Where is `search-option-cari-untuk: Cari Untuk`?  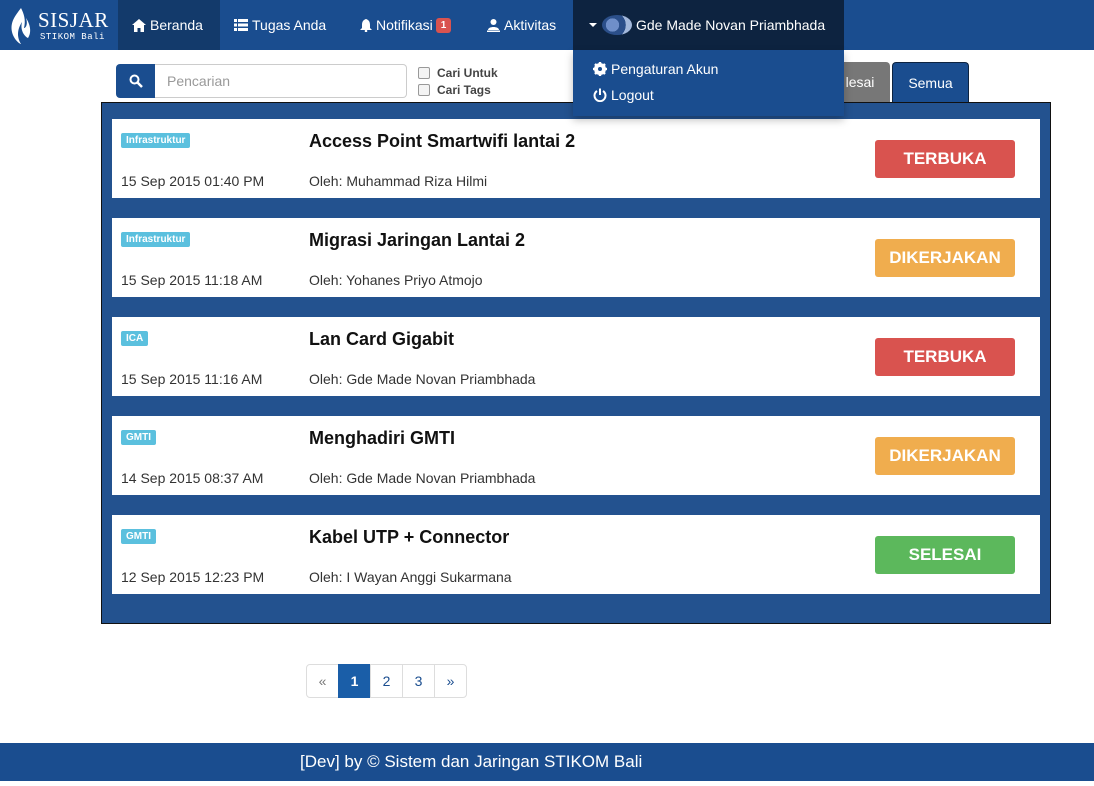
search-option-cari-untuk: Cari Untuk is located at coordinates (458, 73).